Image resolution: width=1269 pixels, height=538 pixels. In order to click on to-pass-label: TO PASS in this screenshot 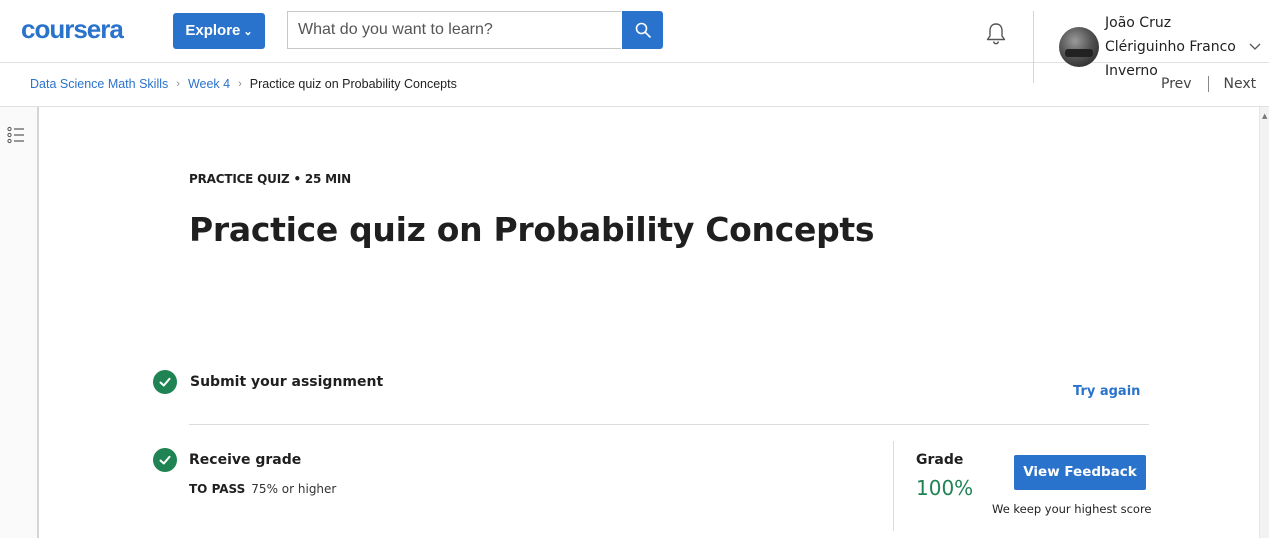, I will do `click(217, 489)`.